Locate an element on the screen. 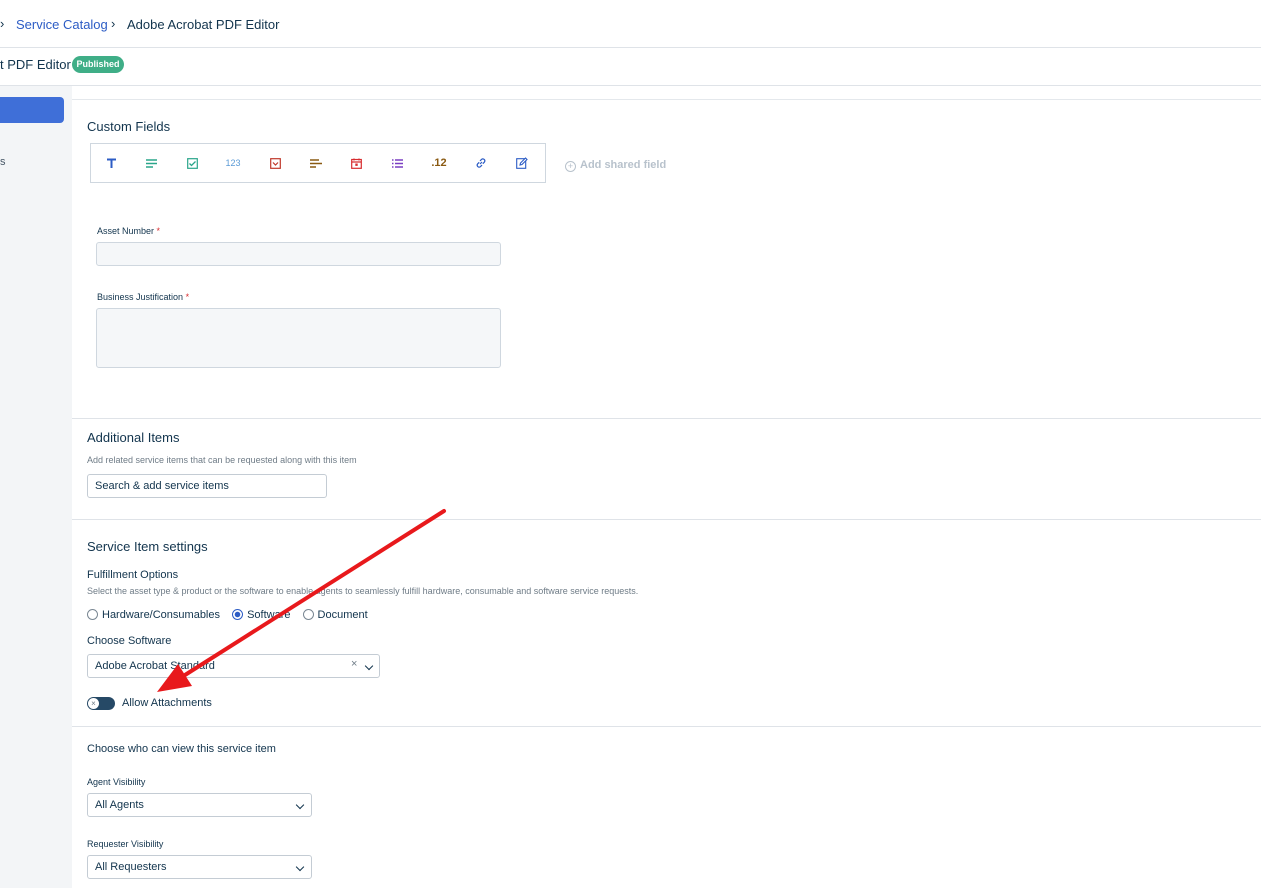 This screenshot has height=888, width=1261. visibility-title: Choose who can view this service item is located at coordinates (181, 749).